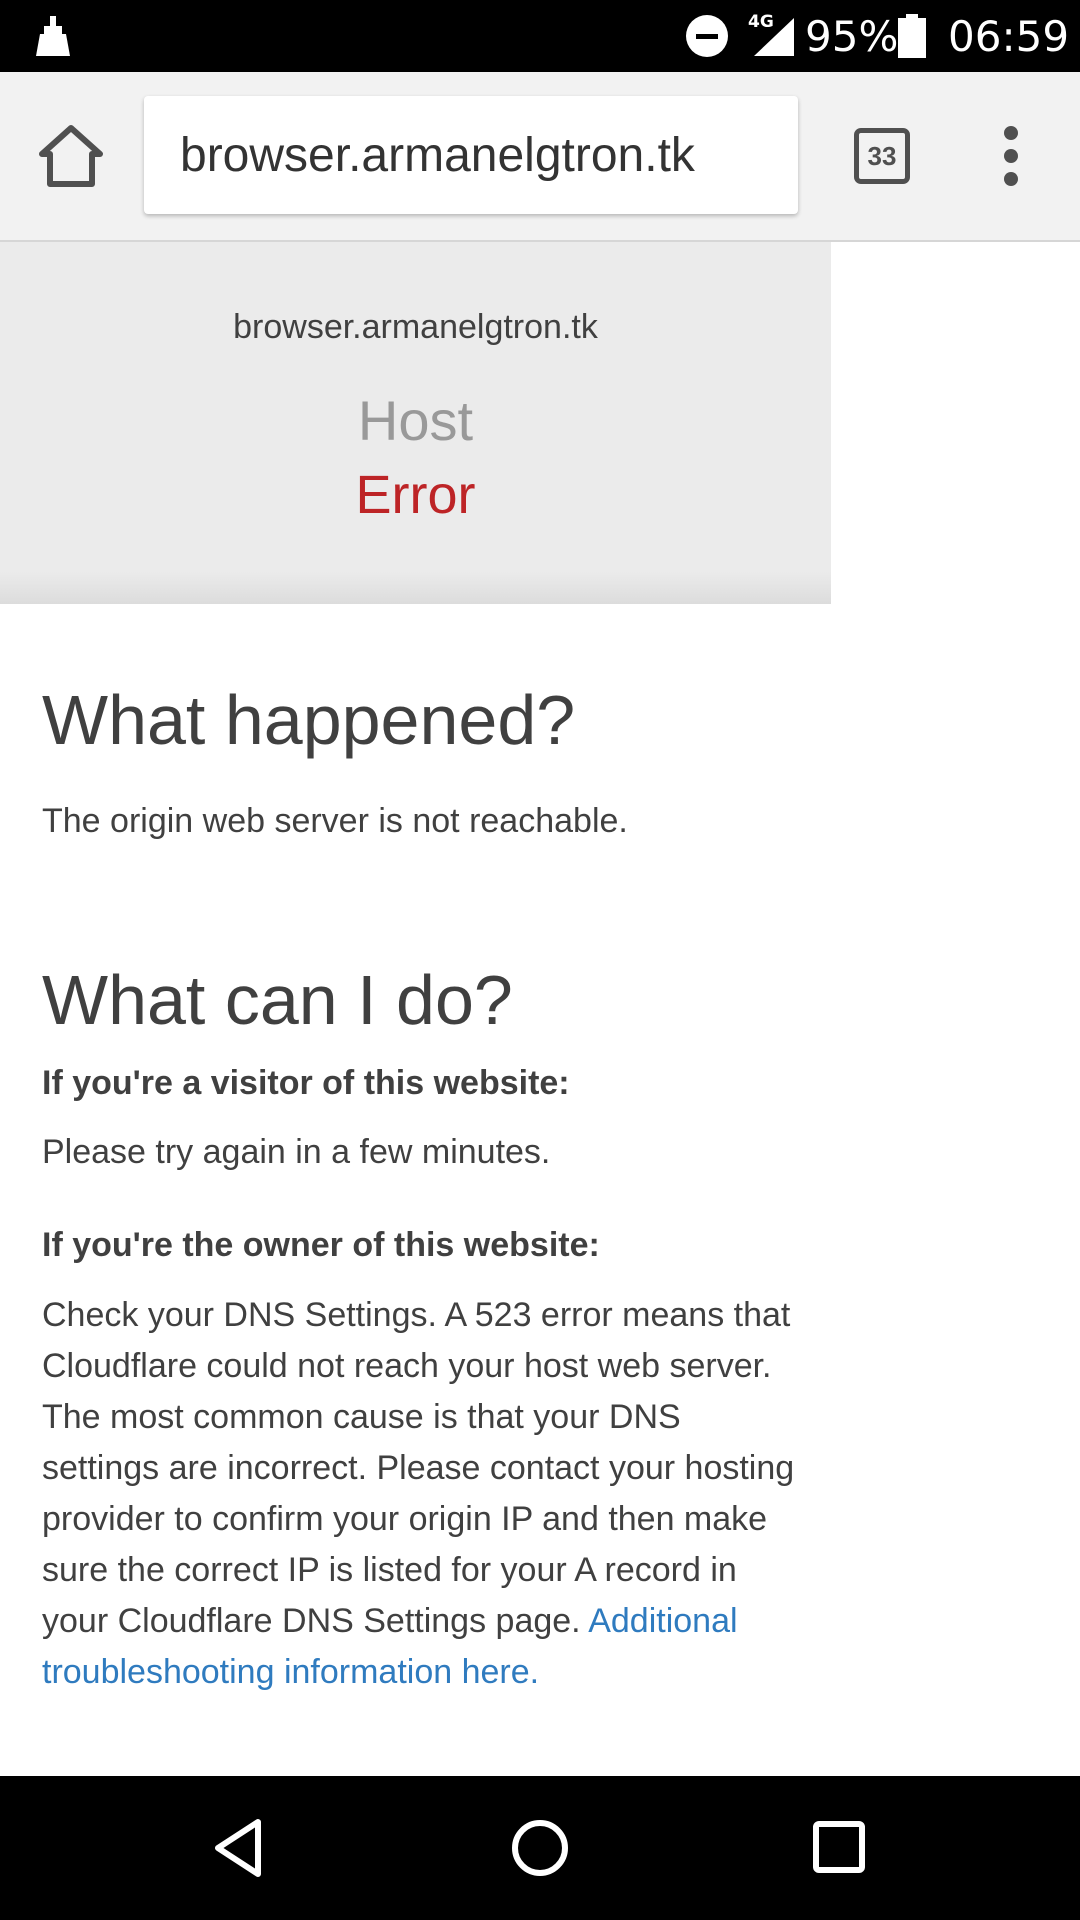 The width and height of the screenshot is (1080, 1920). I want to click on browser-toolbar: browser.armanelgtron.tk 33, so click(540, 157).